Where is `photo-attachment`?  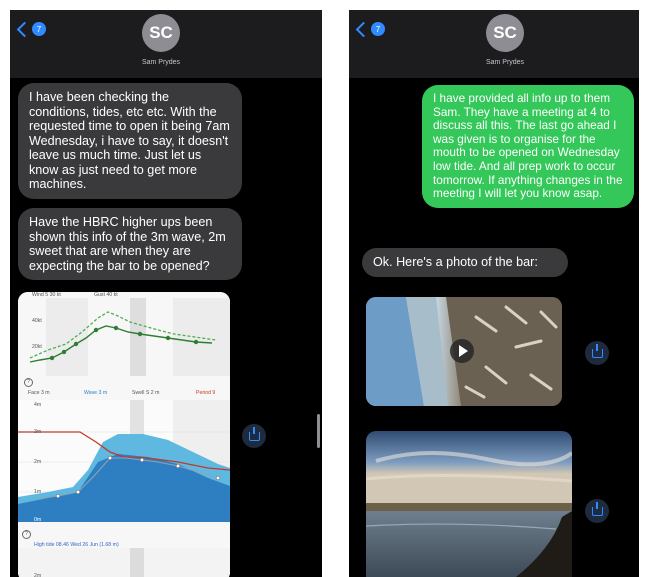
photo-attachment is located at coordinates (469, 504).